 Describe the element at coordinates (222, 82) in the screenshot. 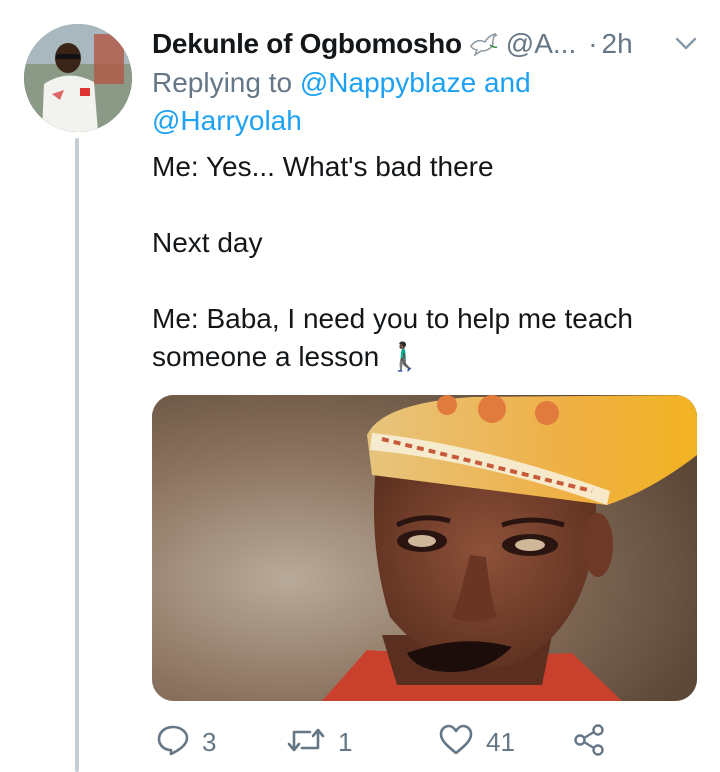

I see `replying-prefix: Replying to` at that location.